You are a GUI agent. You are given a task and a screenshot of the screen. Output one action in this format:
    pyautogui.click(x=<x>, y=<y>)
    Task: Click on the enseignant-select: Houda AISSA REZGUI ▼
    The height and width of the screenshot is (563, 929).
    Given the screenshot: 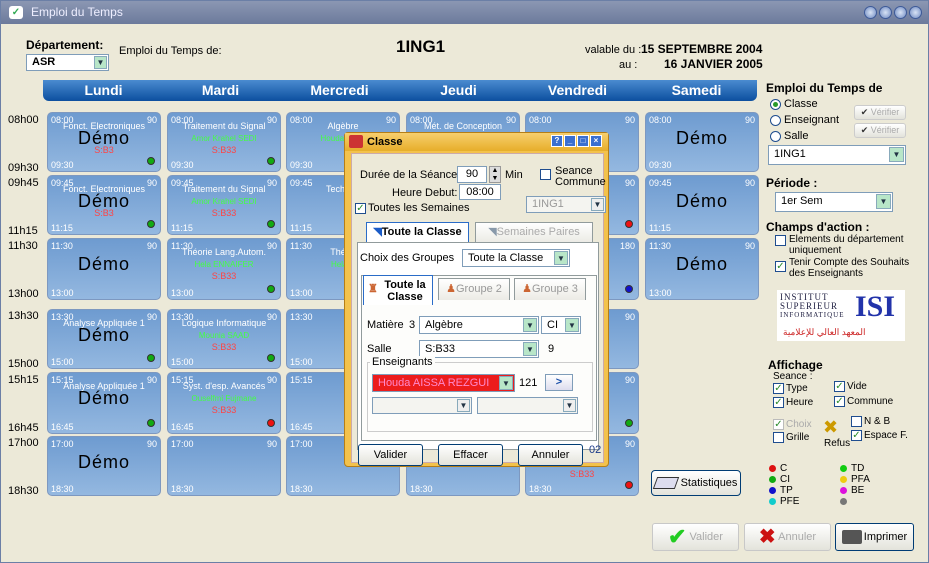 What is the action you would take?
    pyautogui.click(x=443, y=383)
    